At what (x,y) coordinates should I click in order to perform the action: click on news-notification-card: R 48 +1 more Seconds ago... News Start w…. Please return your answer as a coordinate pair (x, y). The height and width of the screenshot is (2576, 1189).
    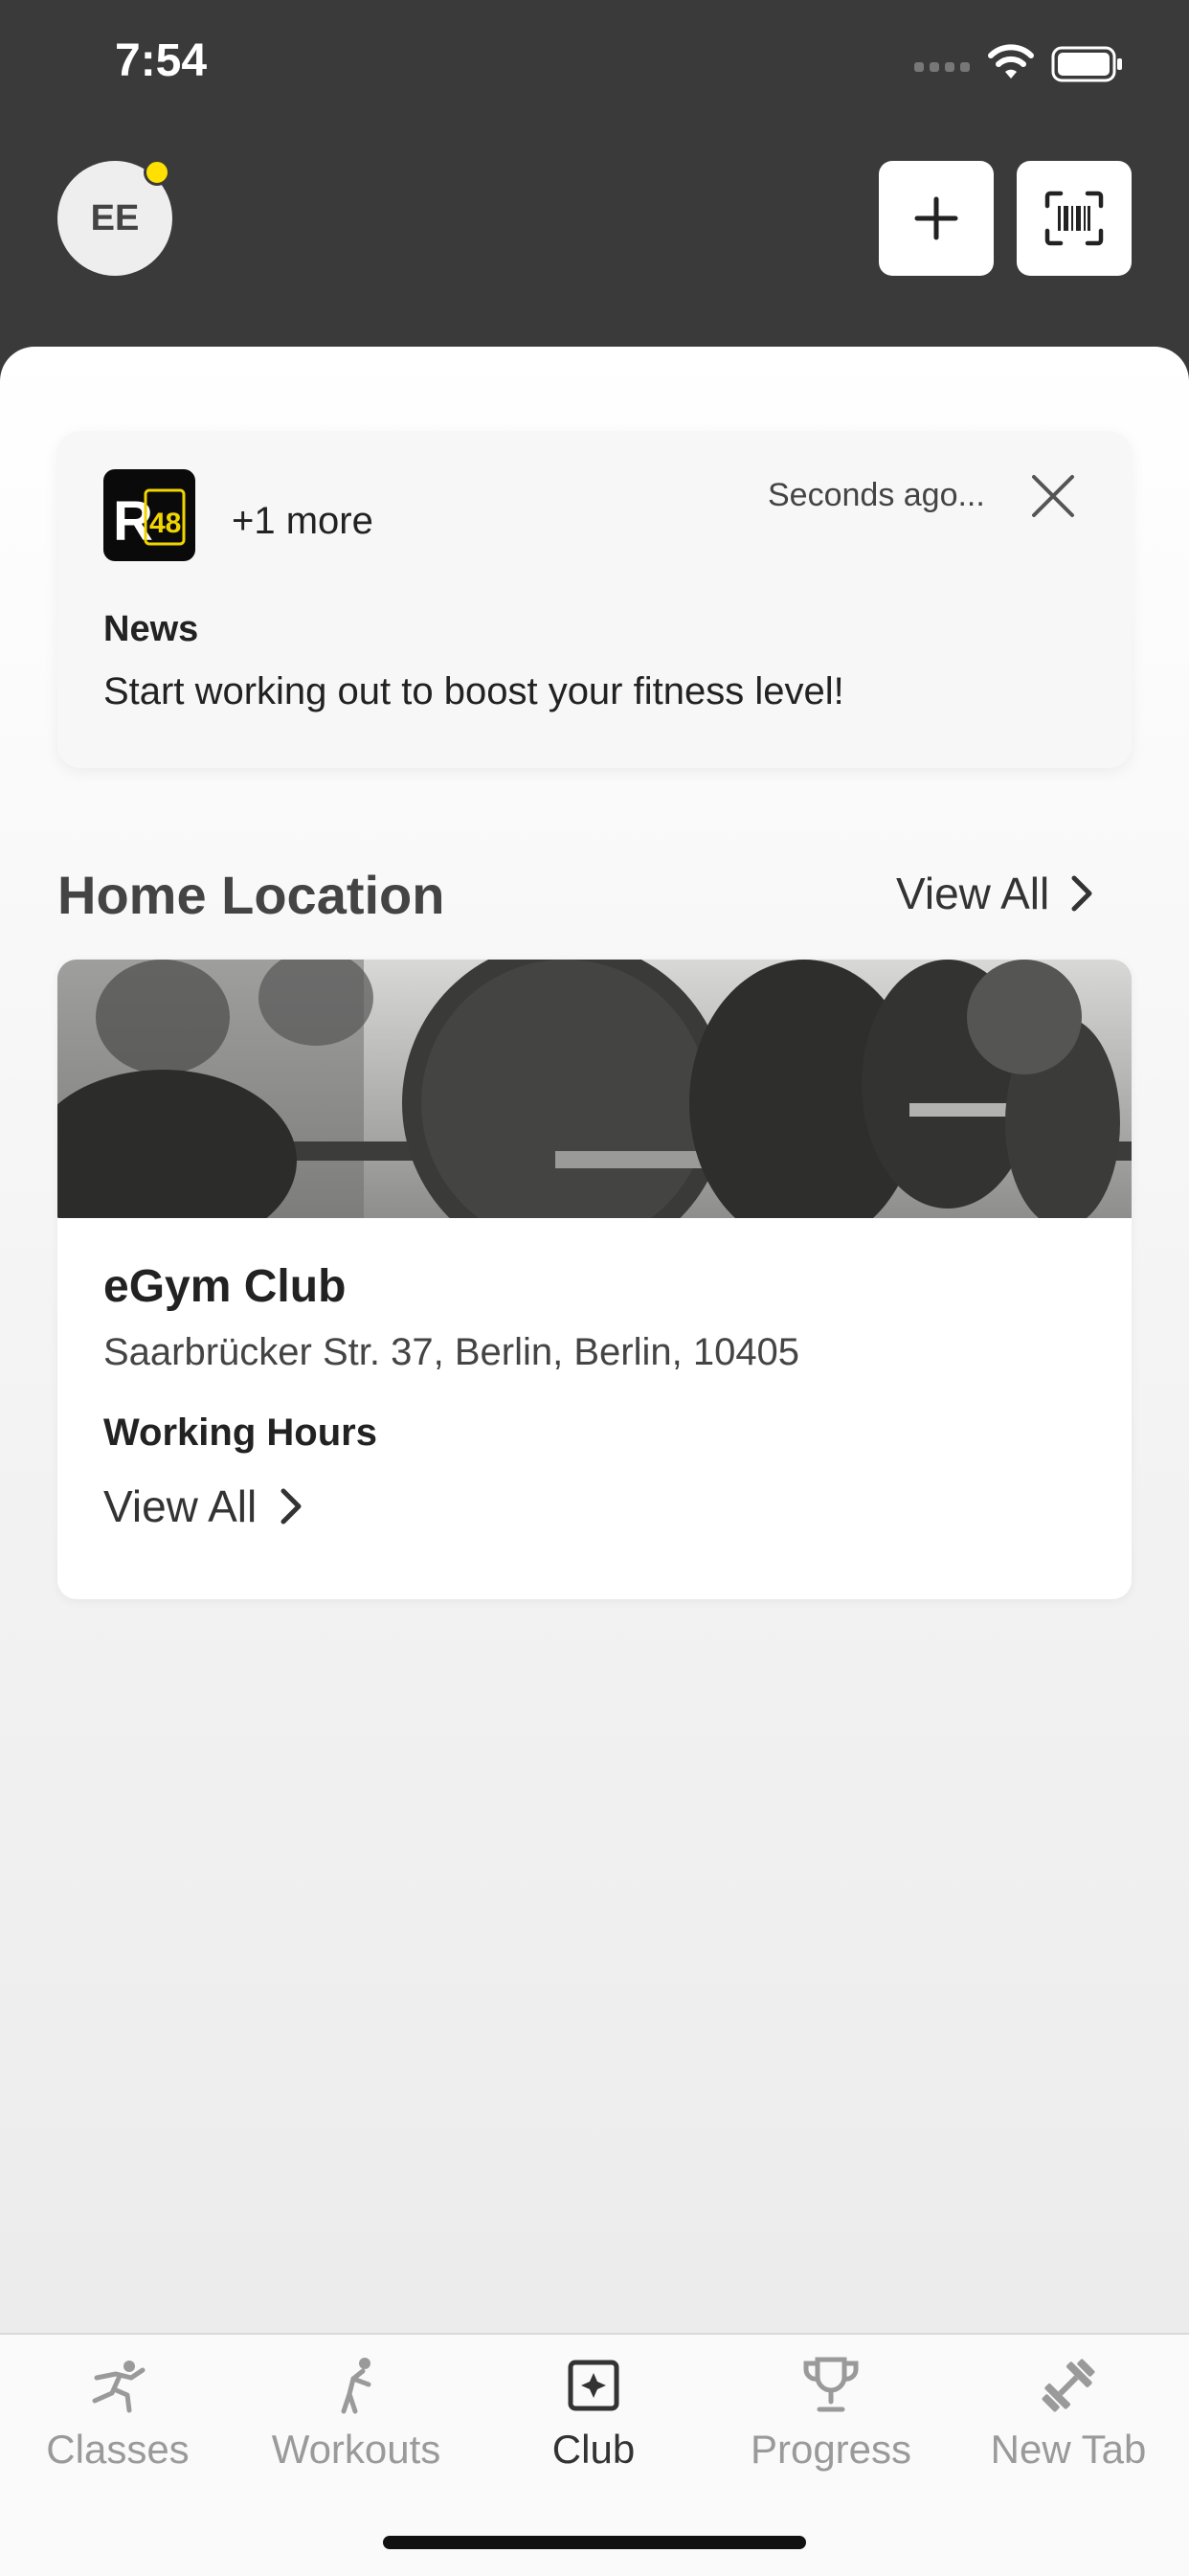
    Looking at the image, I should click on (594, 599).